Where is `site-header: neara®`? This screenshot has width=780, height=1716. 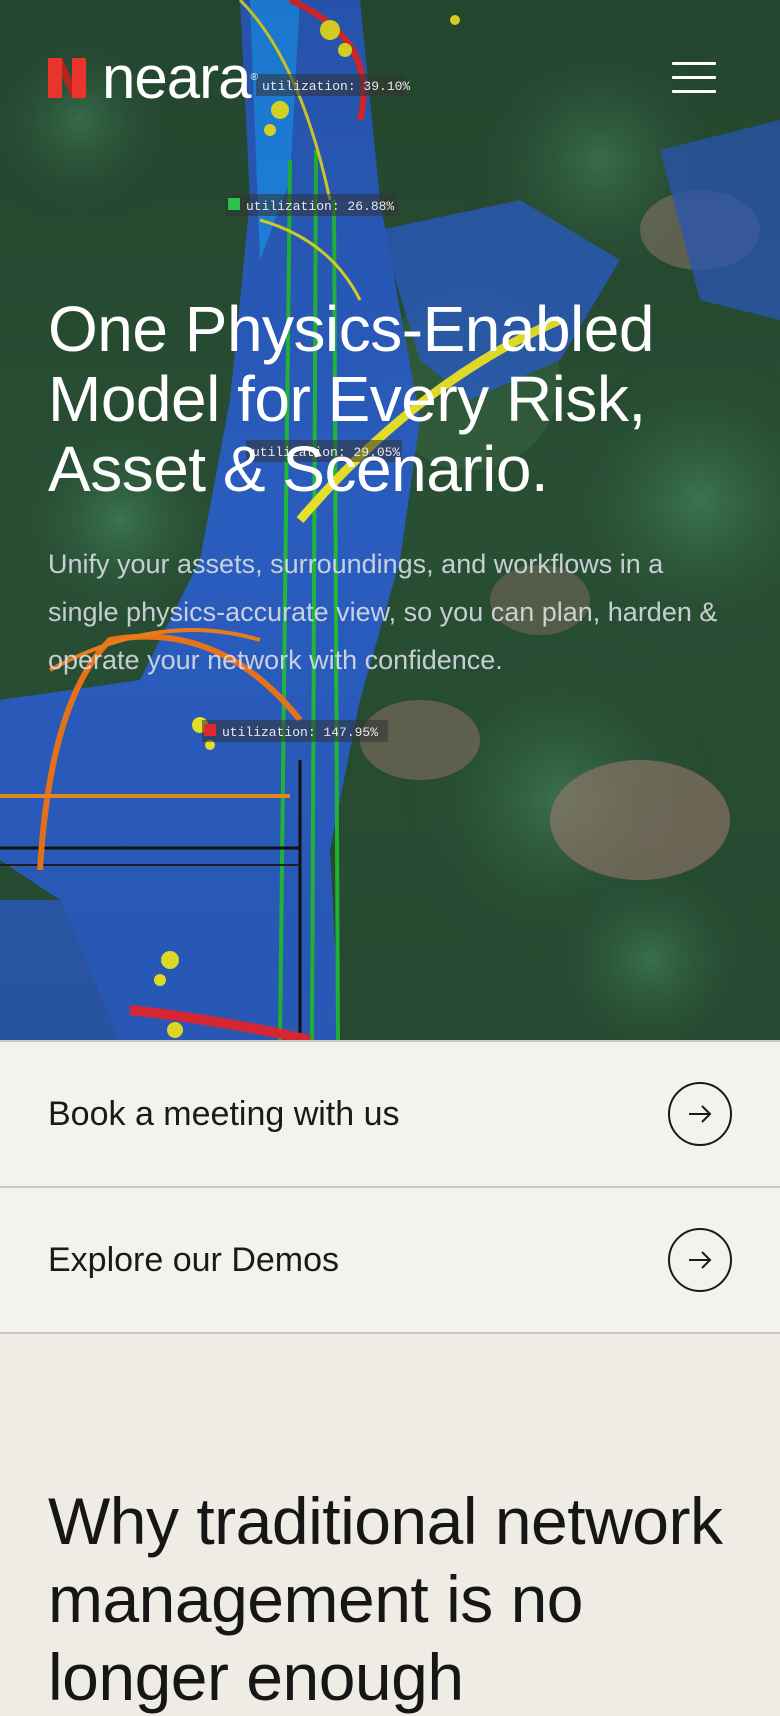
site-header: neara® is located at coordinates (390, 80).